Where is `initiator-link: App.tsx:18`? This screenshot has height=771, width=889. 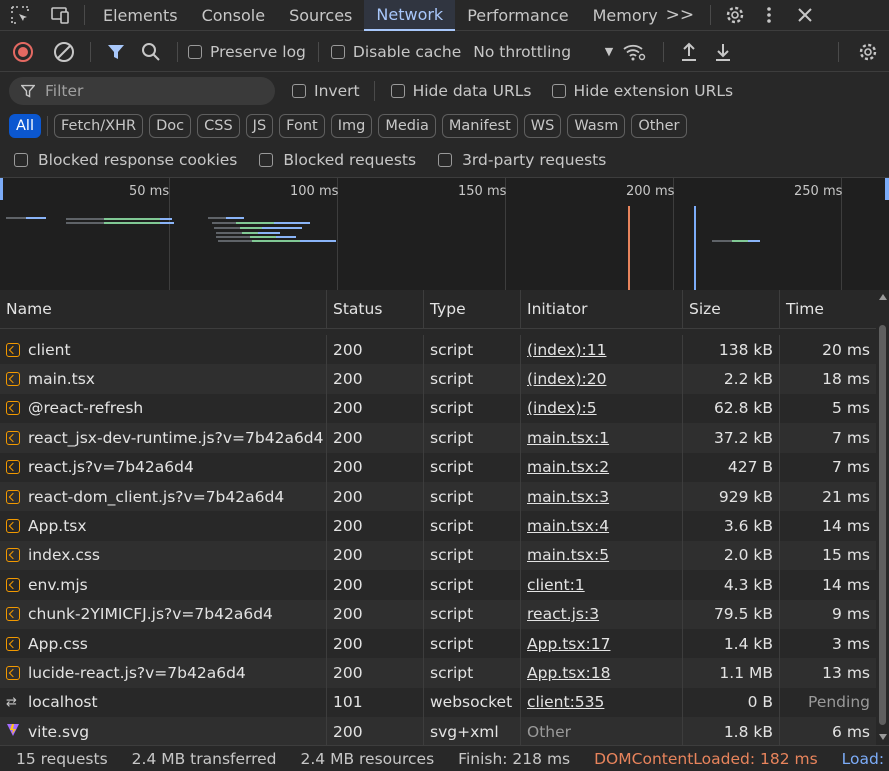 initiator-link: App.tsx:18 is located at coordinates (568, 673).